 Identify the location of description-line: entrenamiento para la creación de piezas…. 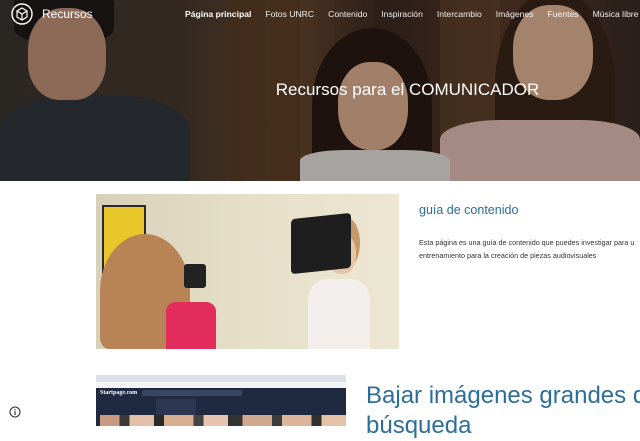
(508, 255).